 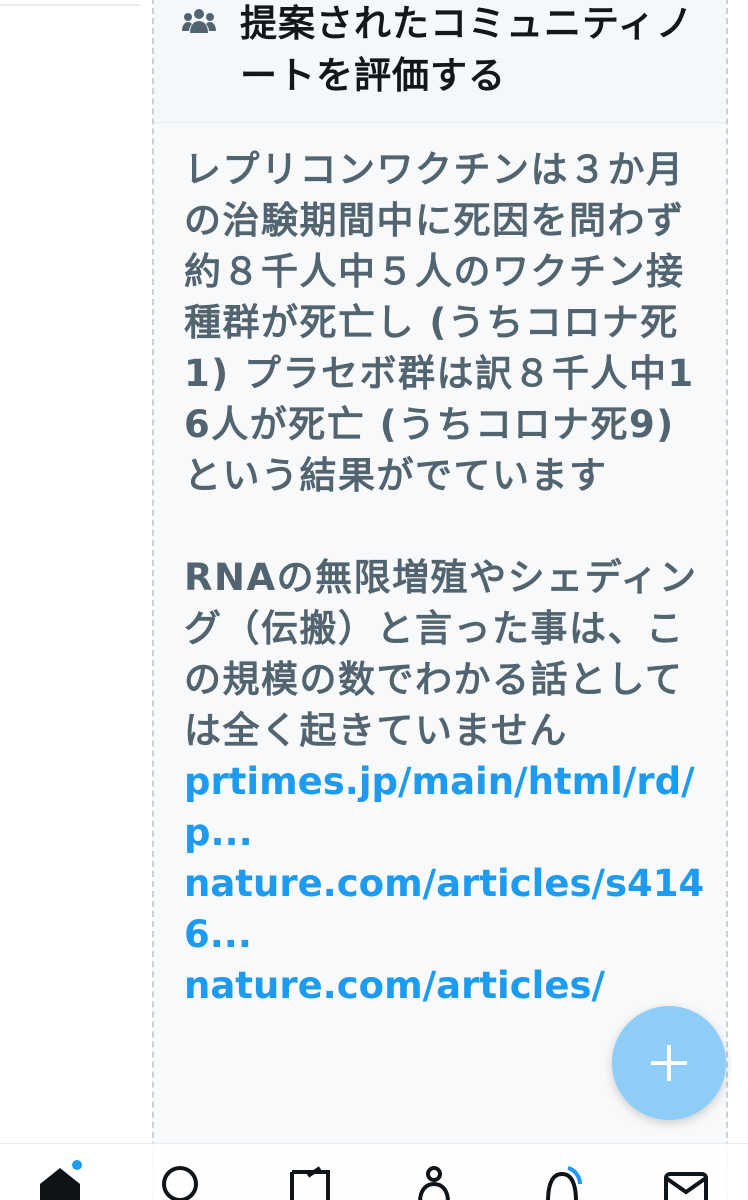 What do you see at coordinates (199, 21) in the screenshot?
I see `people-icon` at bounding box center [199, 21].